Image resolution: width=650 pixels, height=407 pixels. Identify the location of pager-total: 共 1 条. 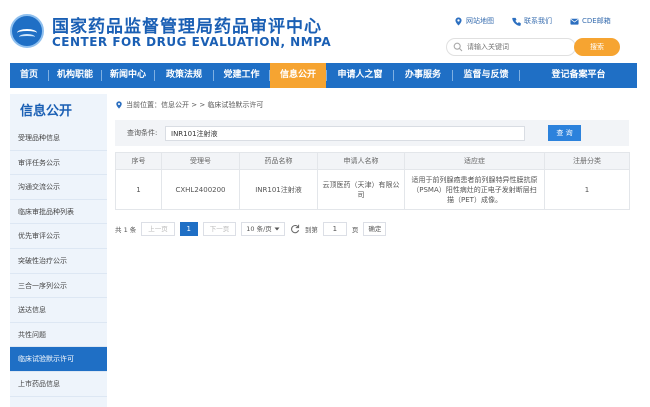
(126, 230).